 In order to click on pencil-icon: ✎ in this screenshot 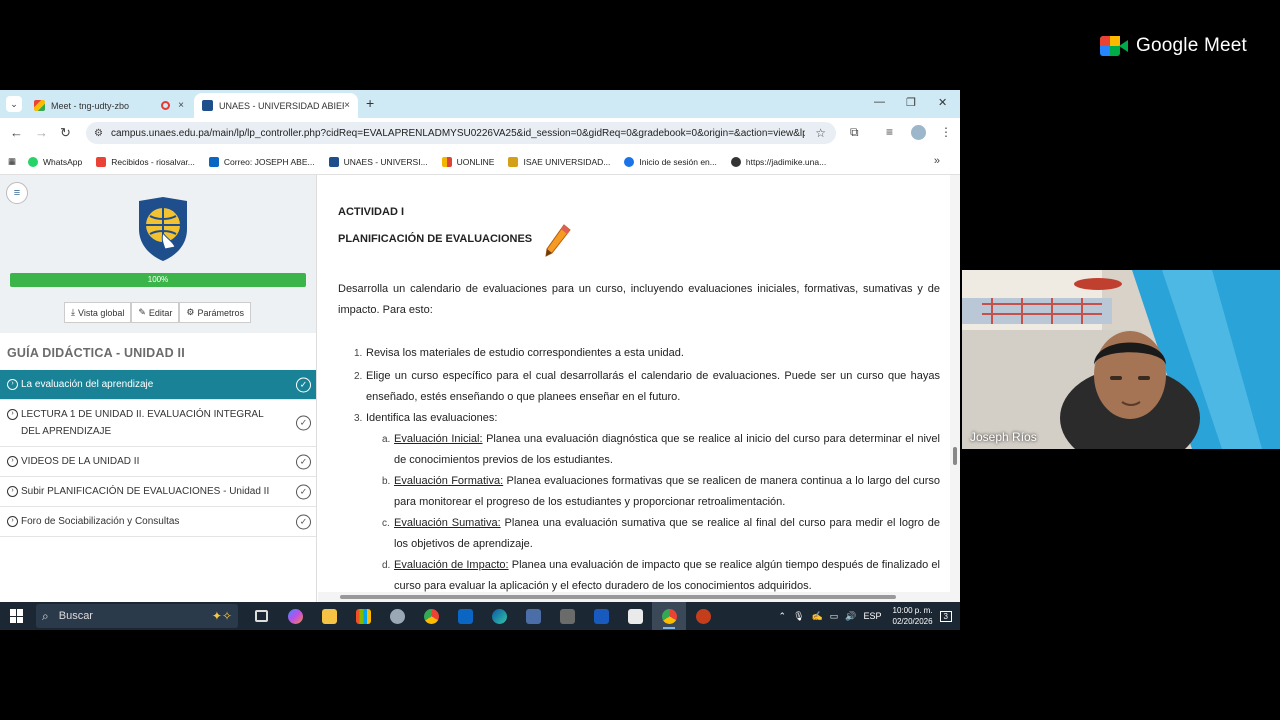, I will do `click(142, 312)`.